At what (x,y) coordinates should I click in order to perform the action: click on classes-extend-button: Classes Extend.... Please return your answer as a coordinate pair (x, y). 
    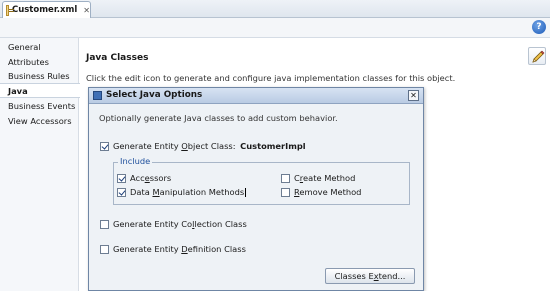
    Looking at the image, I should click on (370, 276).